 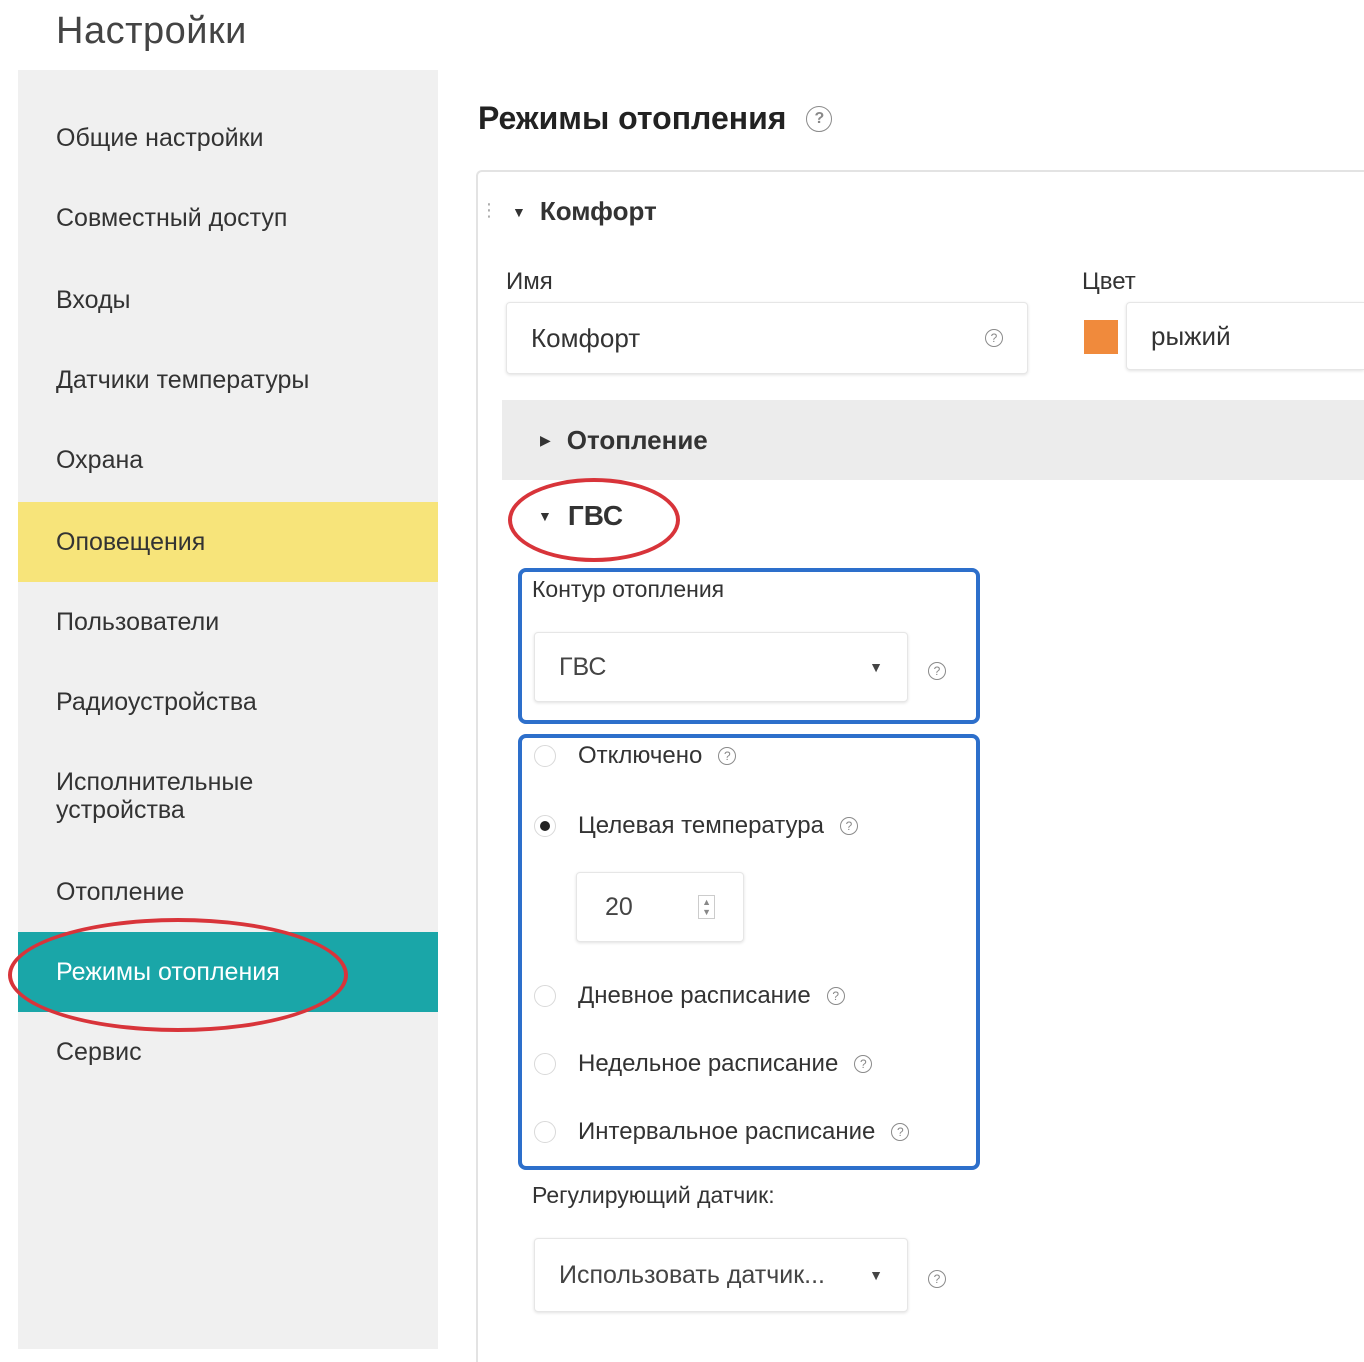 I want to click on radio-label-group: Отключено ?, so click(x=657, y=756).